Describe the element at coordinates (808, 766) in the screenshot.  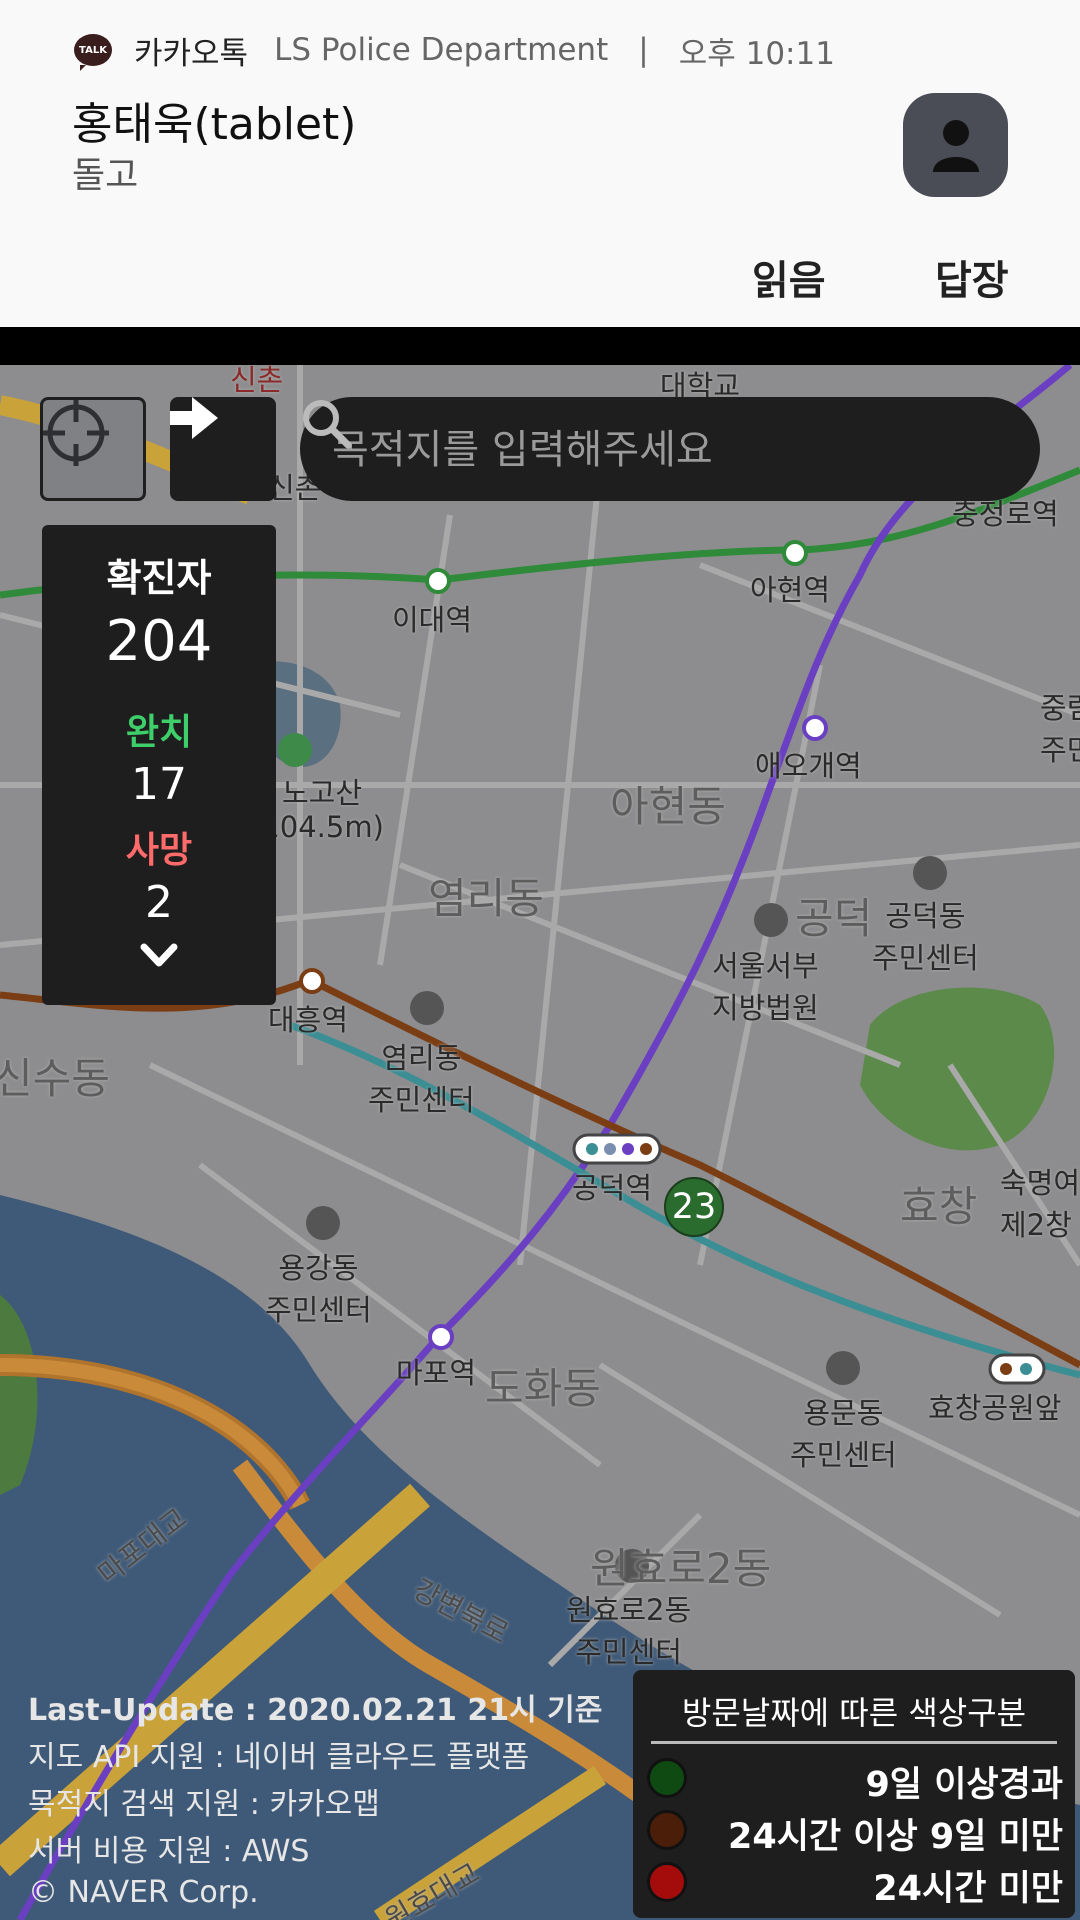
I see `map-label: 애오개역` at that location.